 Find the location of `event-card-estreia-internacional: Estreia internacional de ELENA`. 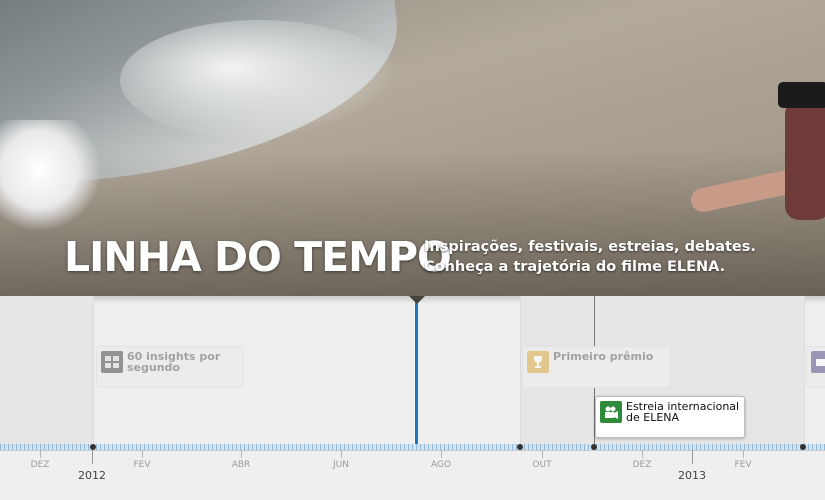

event-card-estreia-internacional: Estreia internacional de ELENA is located at coordinates (670, 417).